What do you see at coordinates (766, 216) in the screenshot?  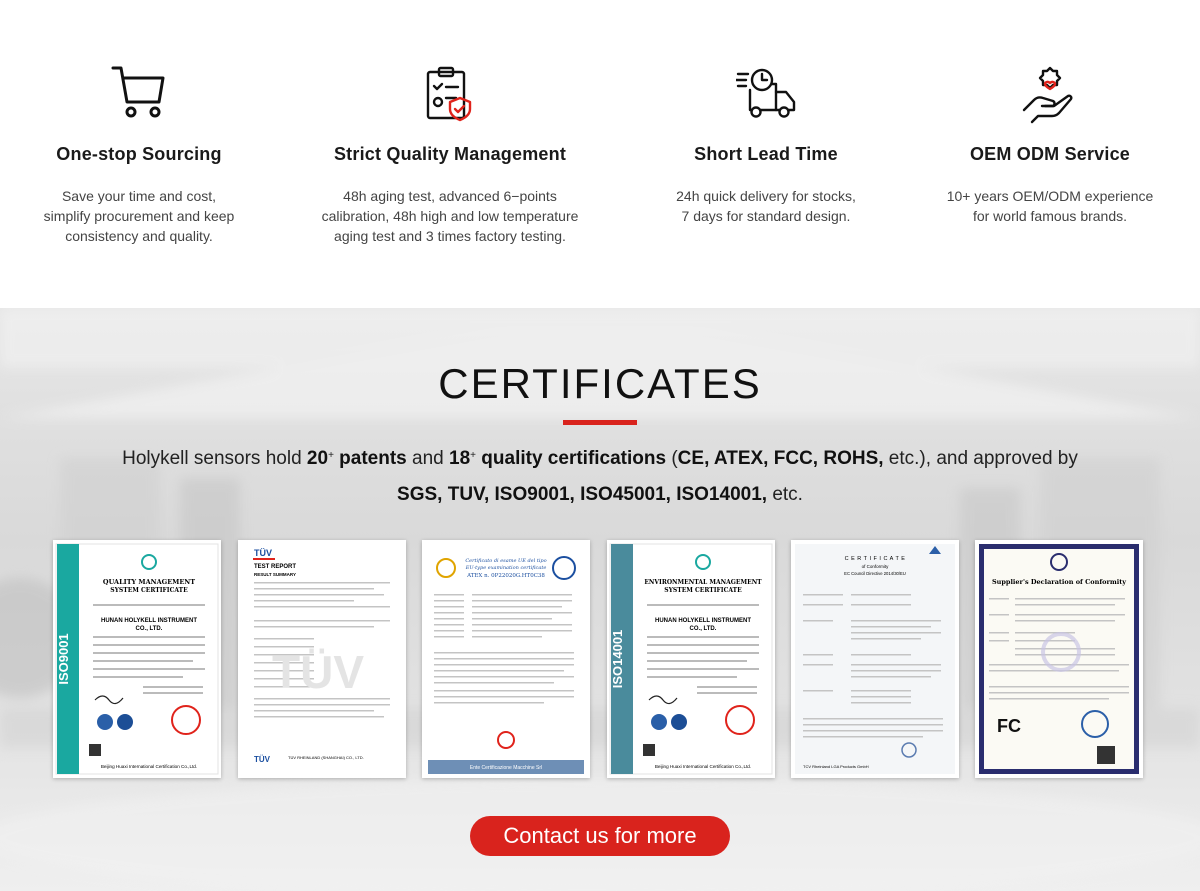 I see `feature-line: 7 days for standard design.` at bounding box center [766, 216].